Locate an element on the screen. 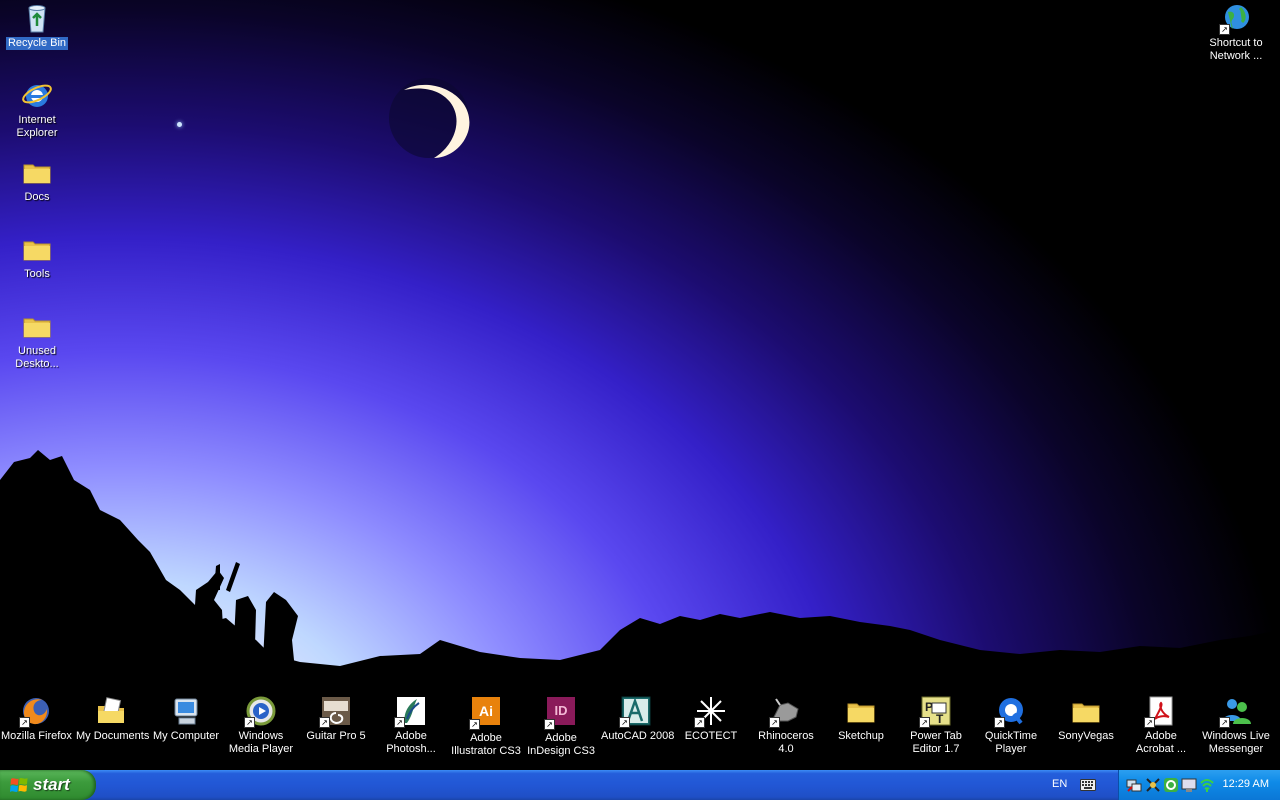 The width and height of the screenshot is (1280, 800). desktop-icon-mozilla-firefox: ↗ Mozilla Firefox is located at coordinates (36, 719).